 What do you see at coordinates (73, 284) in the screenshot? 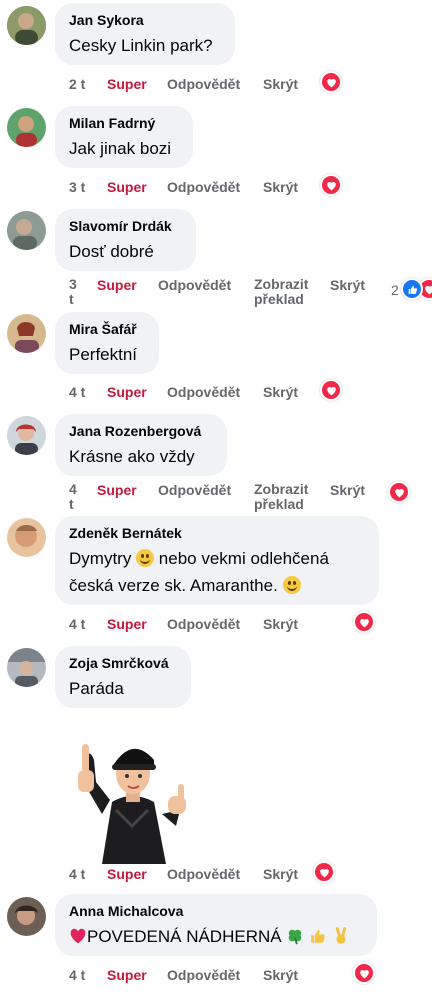
I see `comment-time-number: 3` at bounding box center [73, 284].